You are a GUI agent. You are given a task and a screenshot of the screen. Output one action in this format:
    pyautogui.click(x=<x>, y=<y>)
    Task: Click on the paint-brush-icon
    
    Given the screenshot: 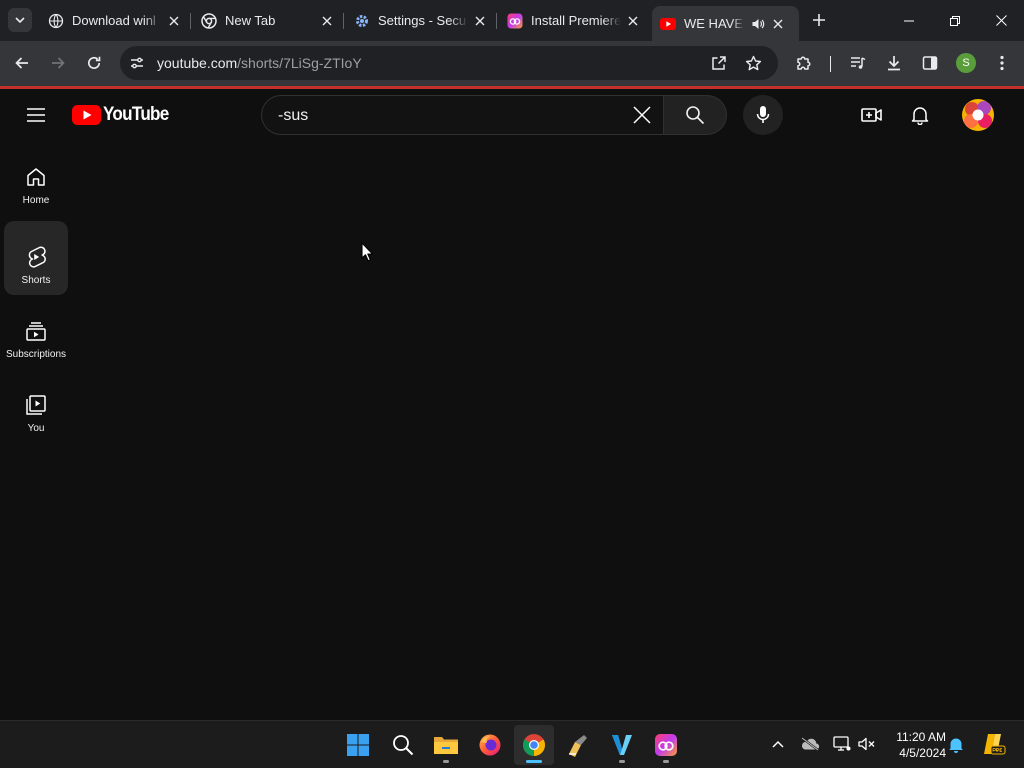 What is the action you would take?
    pyautogui.click(x=578, y=746)
    